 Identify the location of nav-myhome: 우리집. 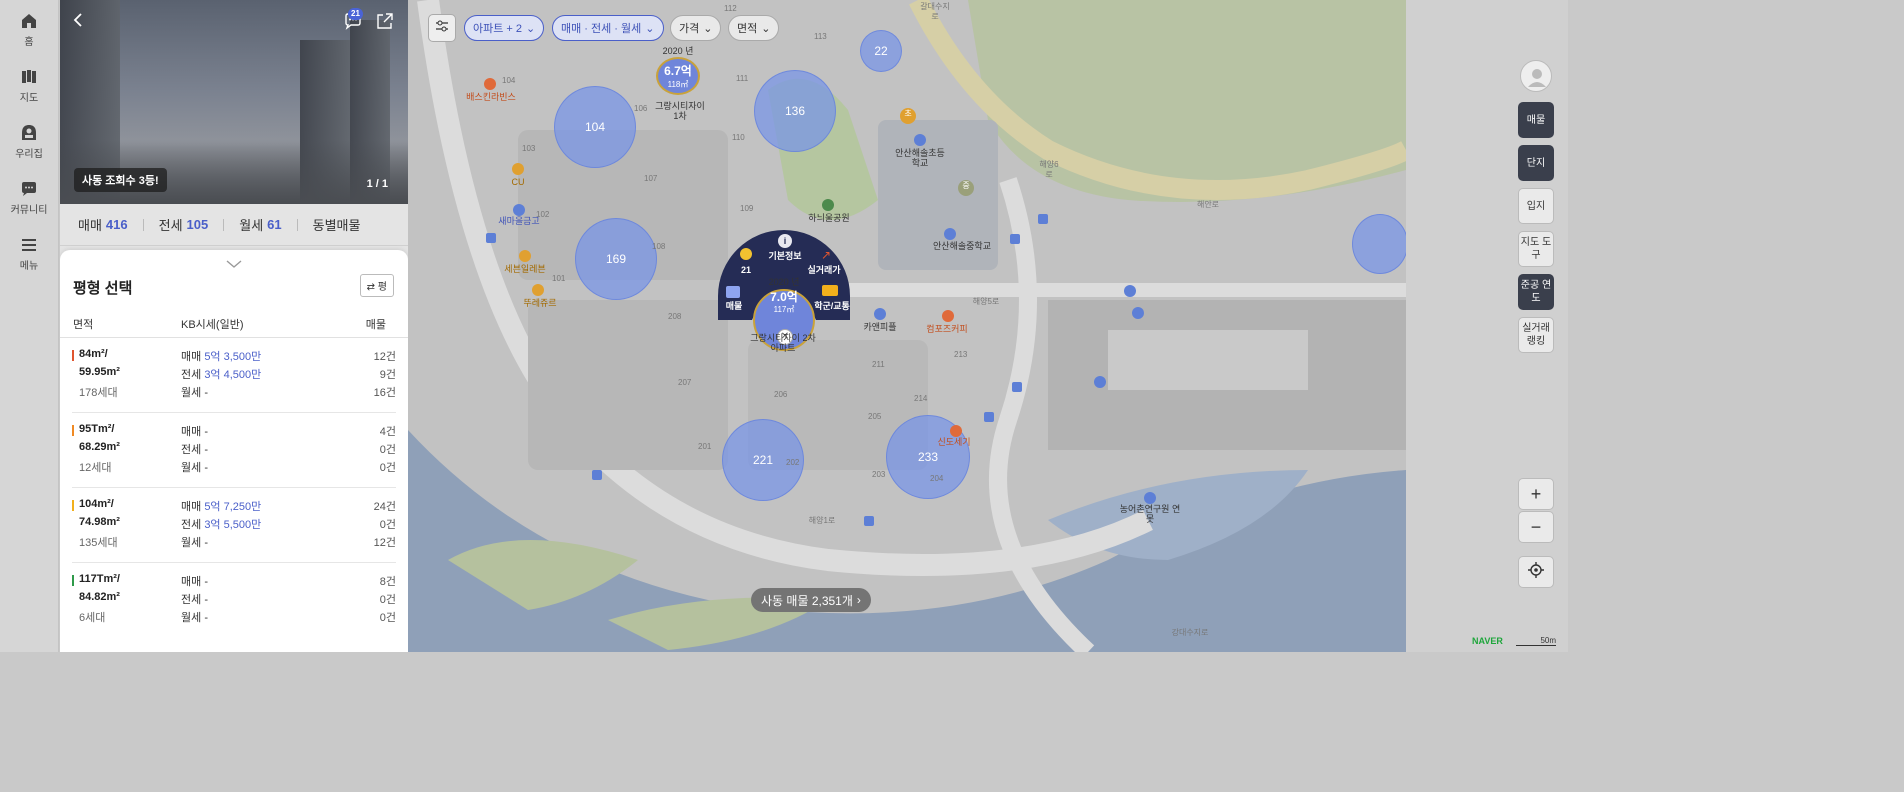
(29, 146).